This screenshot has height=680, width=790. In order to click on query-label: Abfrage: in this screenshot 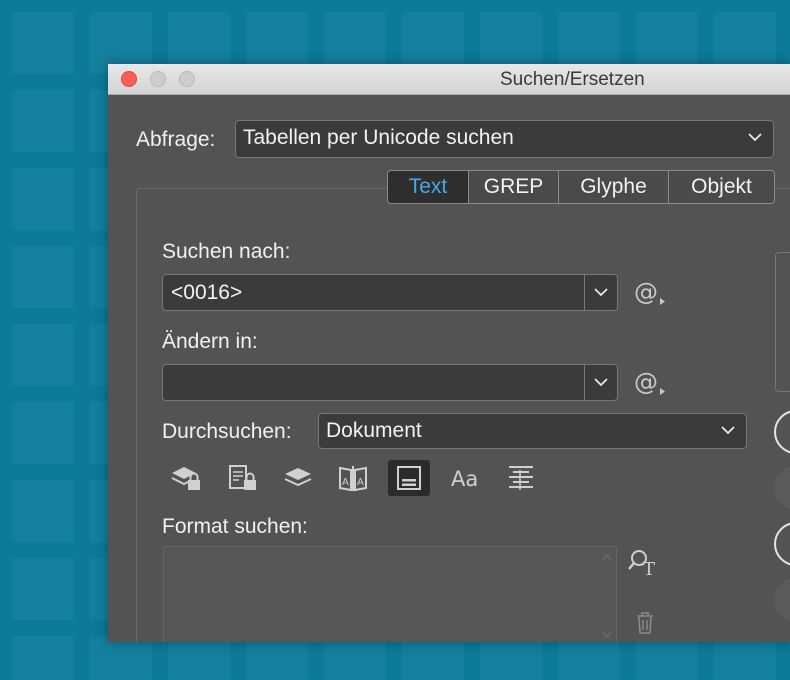, I will do `click(176, 139)`.